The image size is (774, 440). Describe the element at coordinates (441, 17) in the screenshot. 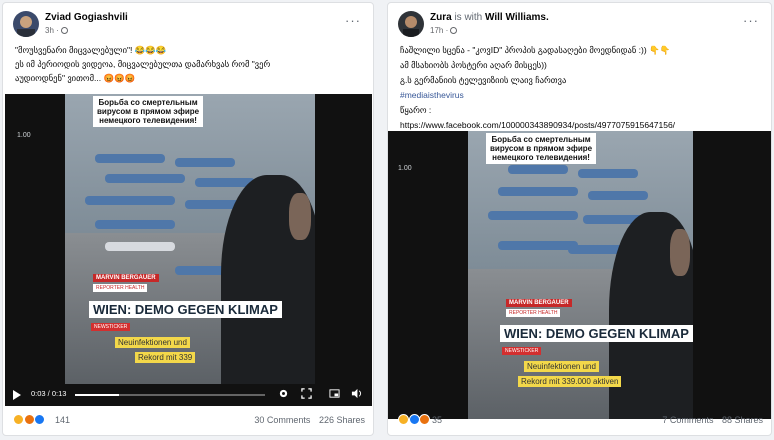

I see `author-name-text: Zura` at that location.